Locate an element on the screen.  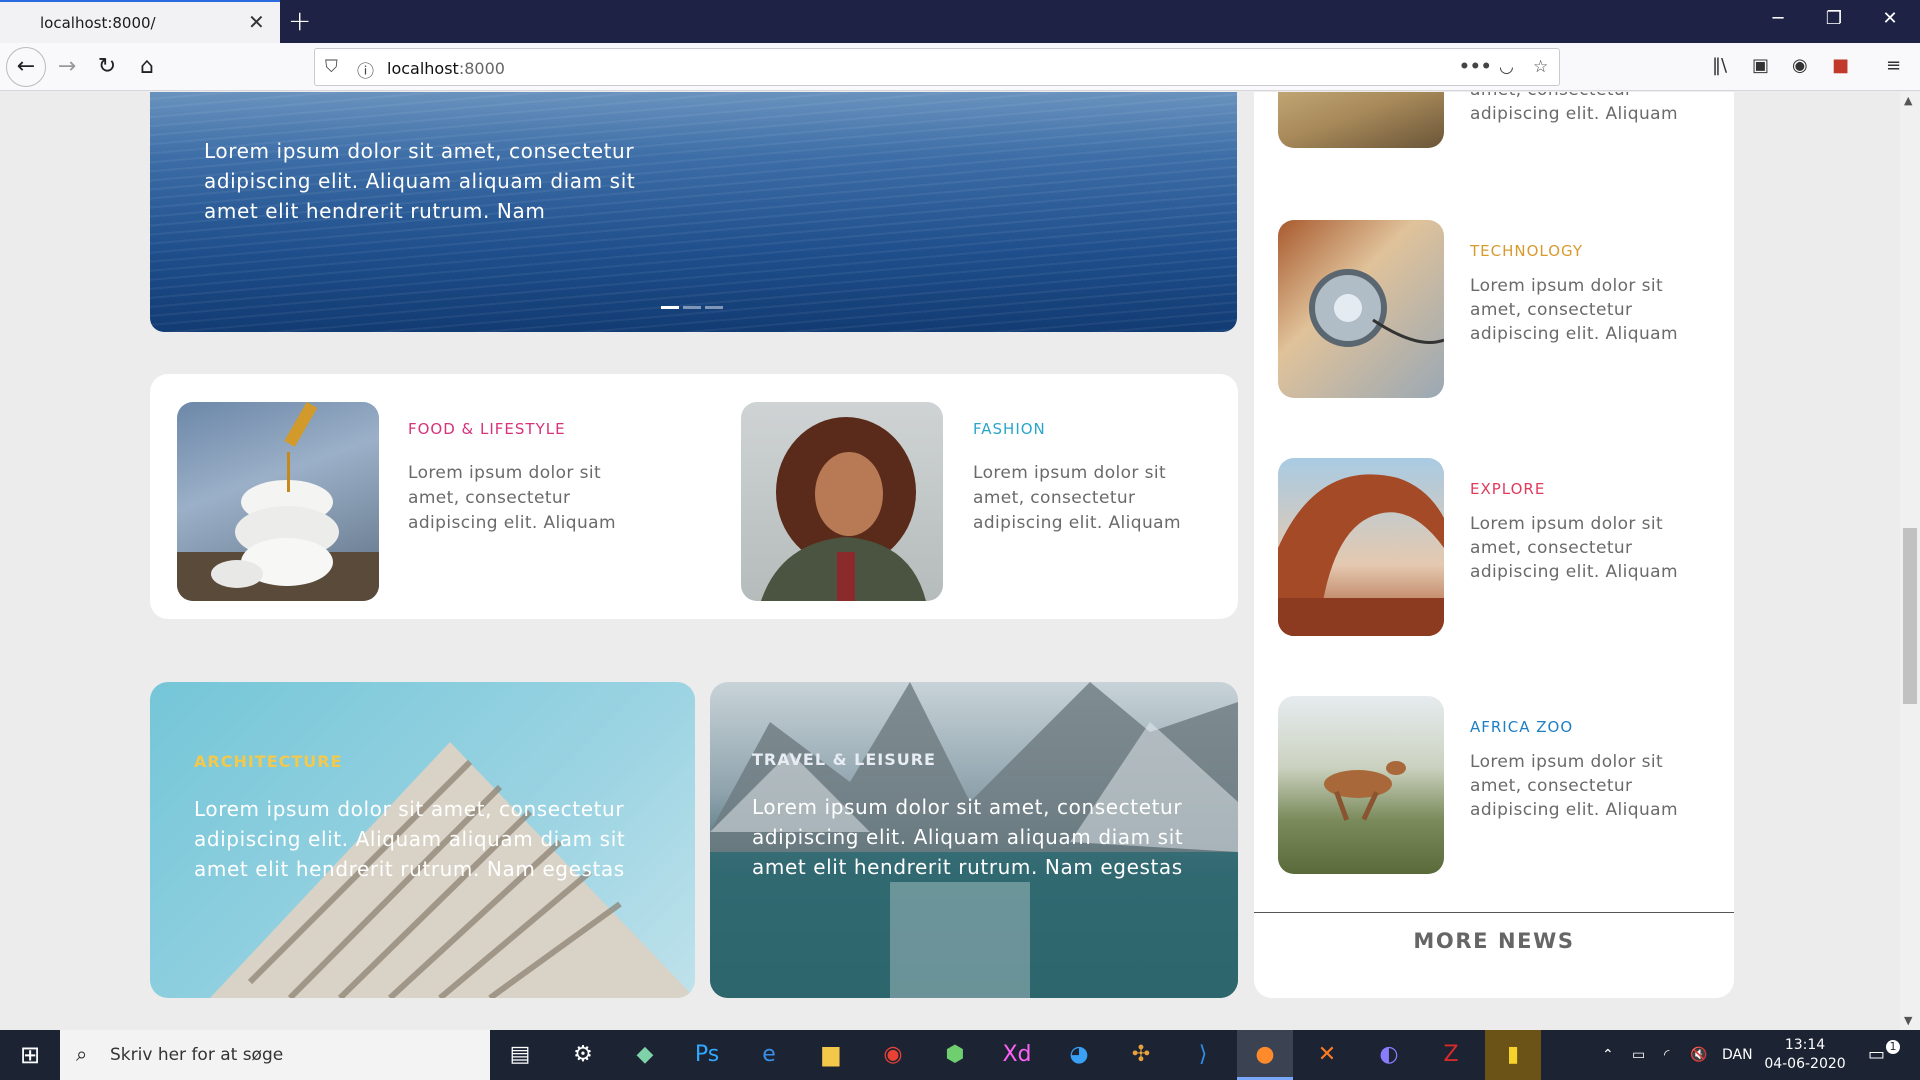
antelope-image is located at coordinates (1361, 785).